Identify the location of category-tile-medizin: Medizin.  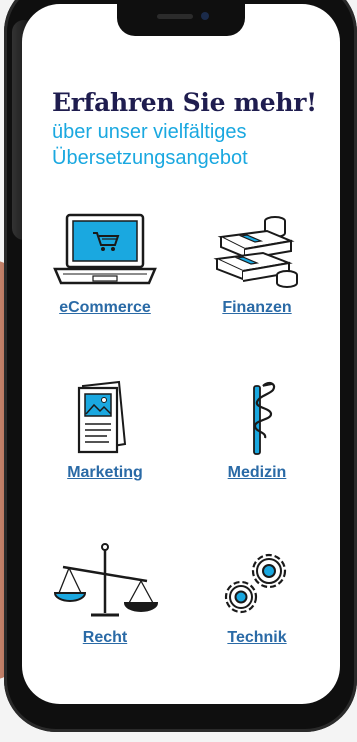
(257, 429).